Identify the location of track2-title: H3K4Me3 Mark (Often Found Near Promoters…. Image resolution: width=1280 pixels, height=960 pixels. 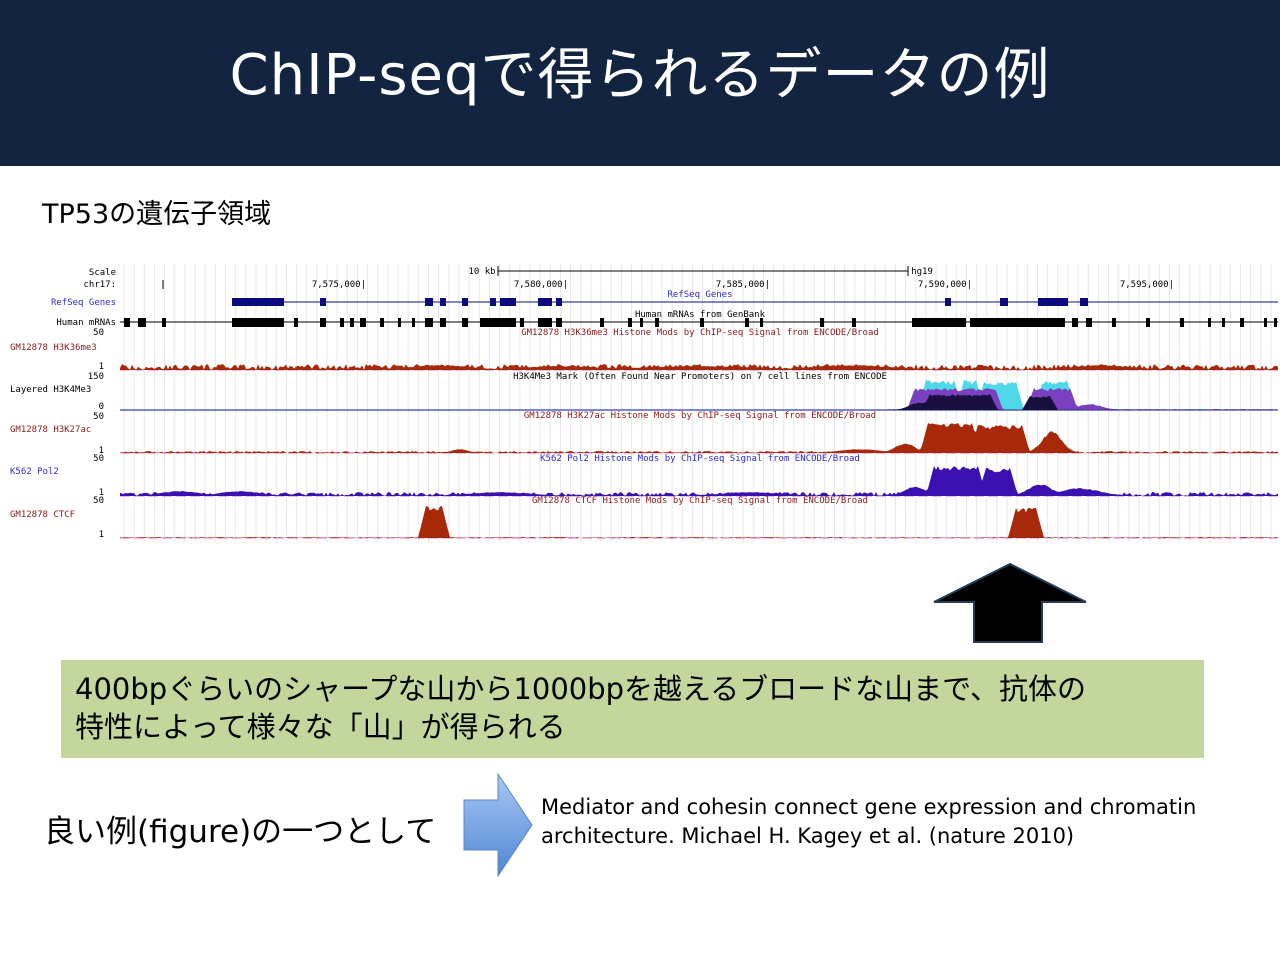
(700, 377).